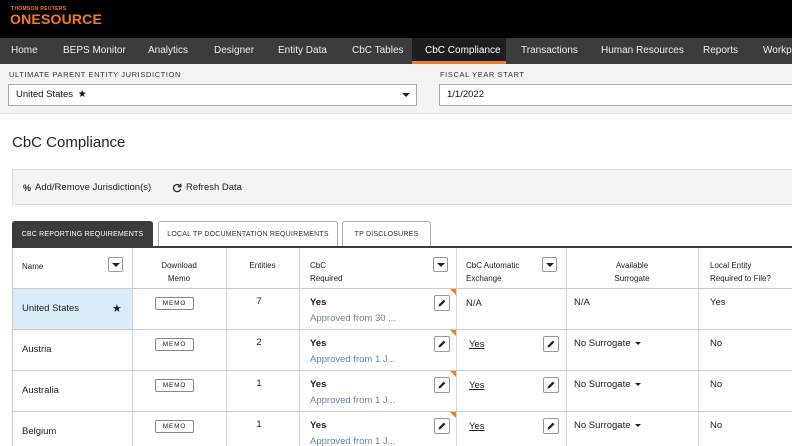 Image resolution: width=792 pixels, height=446 pixels. I want to click on tab-tp-disclosures: TP DISCLOSURES, so click(386, 233).